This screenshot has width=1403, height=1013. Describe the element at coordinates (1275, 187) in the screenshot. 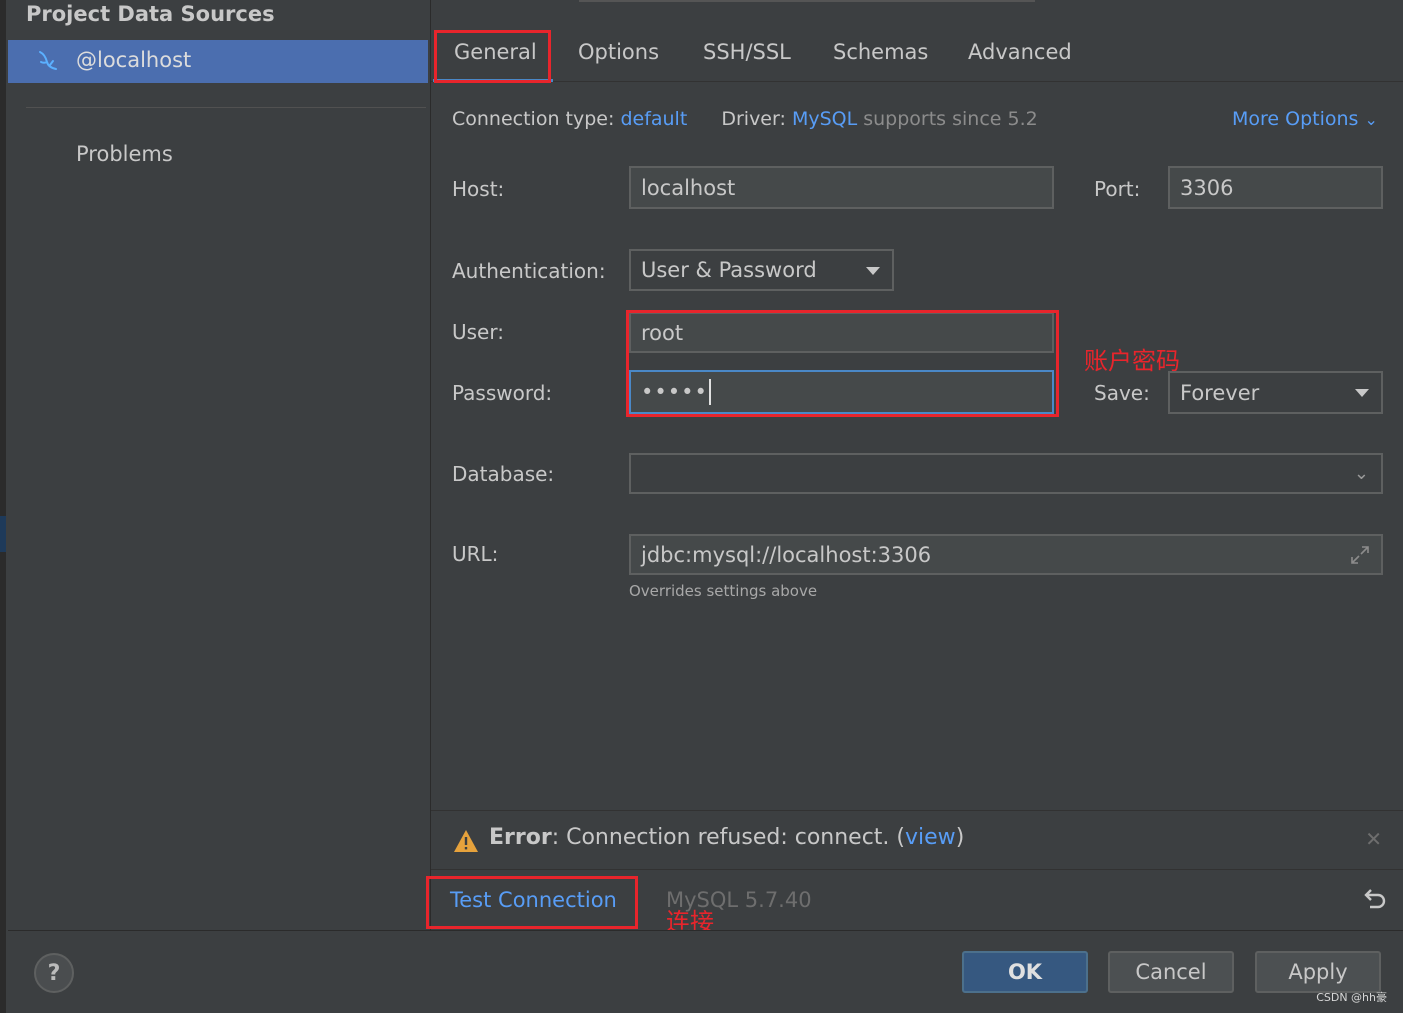

I see `port-input: 3306` at that location.